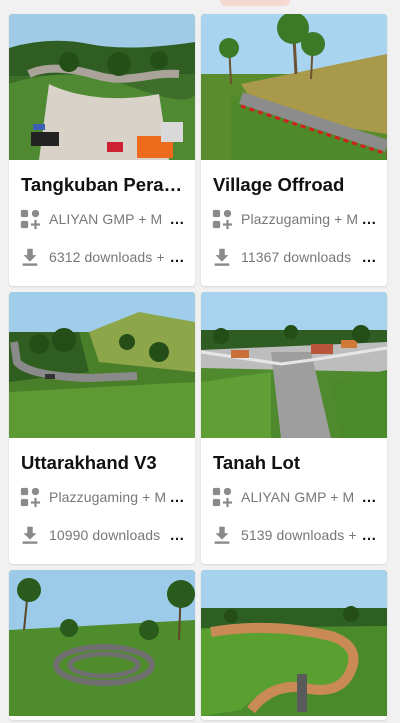 The width and height of the screenshot is (400, 723). I want to click on downloads-text: 11367 downloads, so click(296, 257).